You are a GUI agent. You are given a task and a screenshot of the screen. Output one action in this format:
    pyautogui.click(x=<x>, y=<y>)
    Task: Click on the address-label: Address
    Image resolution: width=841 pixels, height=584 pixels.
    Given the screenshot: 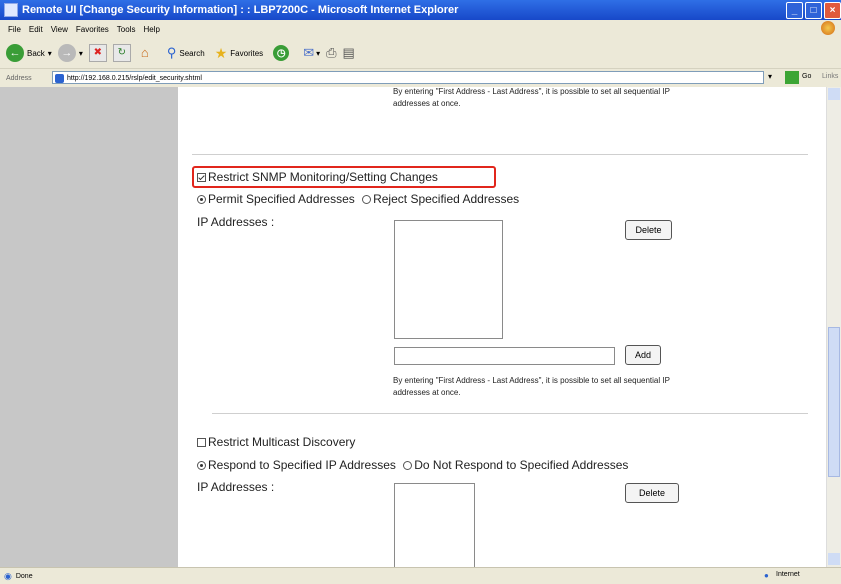 What is the action you would take?
    pyautogui.click(x=19, y=78)
    